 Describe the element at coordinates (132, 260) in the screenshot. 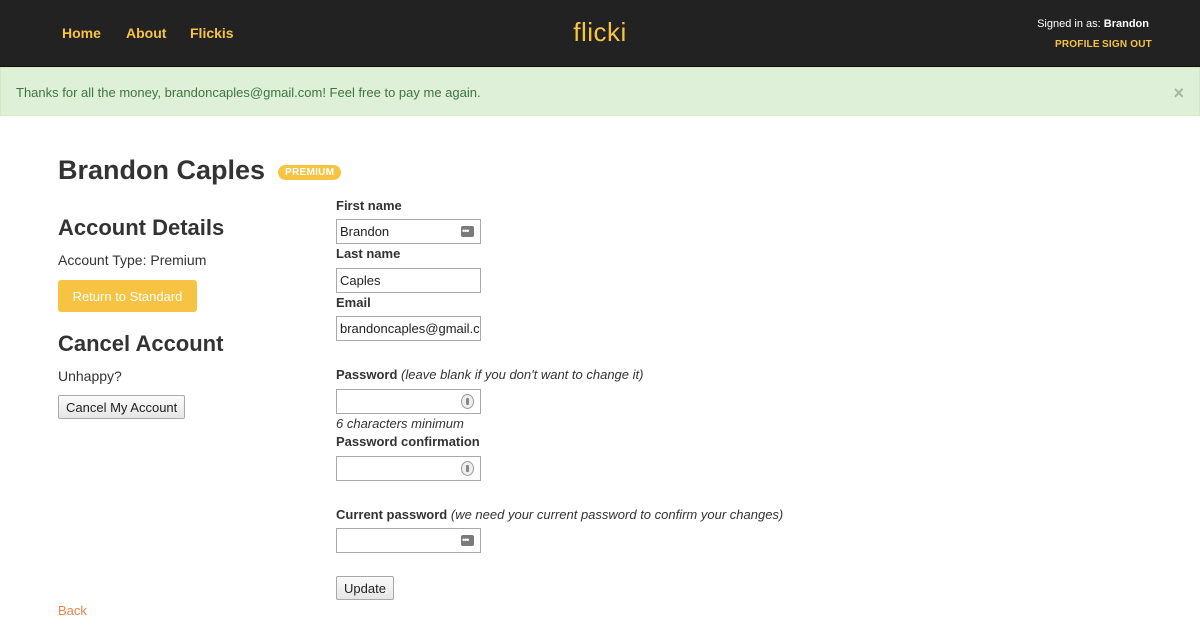

I see `account-type-text: Account Type: Premium` at that location.